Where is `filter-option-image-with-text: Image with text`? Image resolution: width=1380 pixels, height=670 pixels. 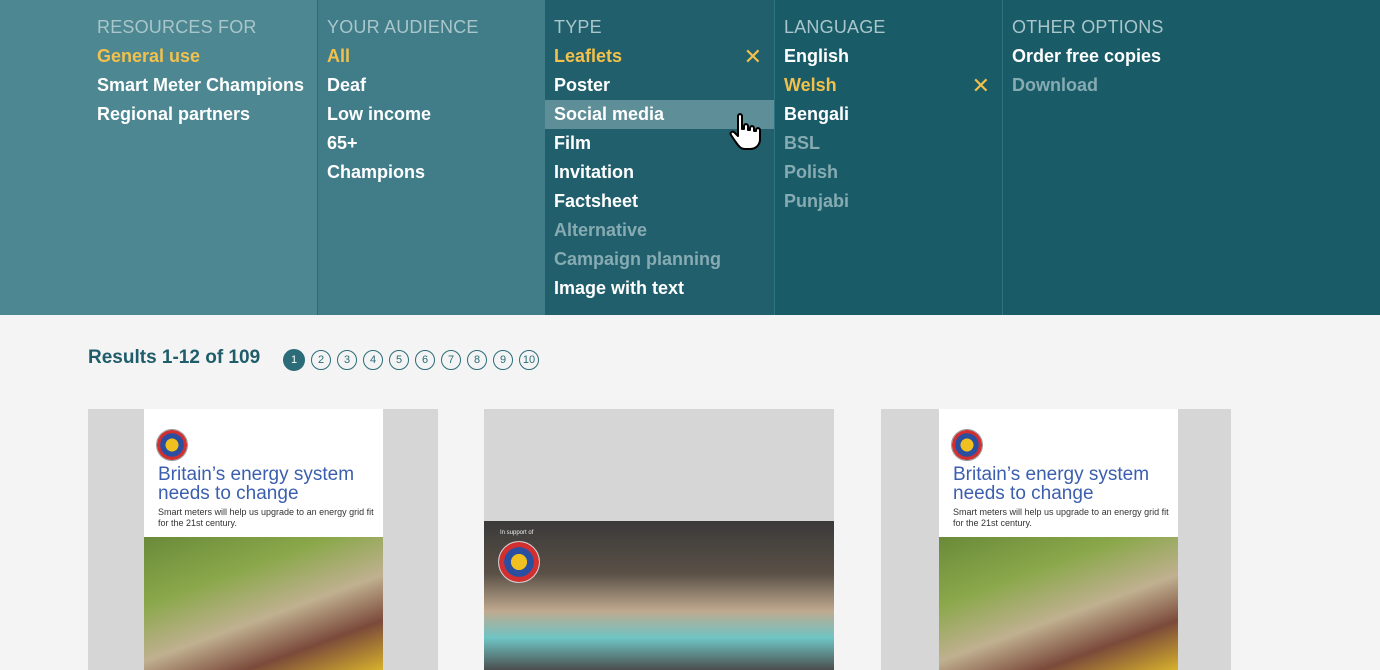
filter-option-image-with-text: Image with text is located at coordinates (659, 288).